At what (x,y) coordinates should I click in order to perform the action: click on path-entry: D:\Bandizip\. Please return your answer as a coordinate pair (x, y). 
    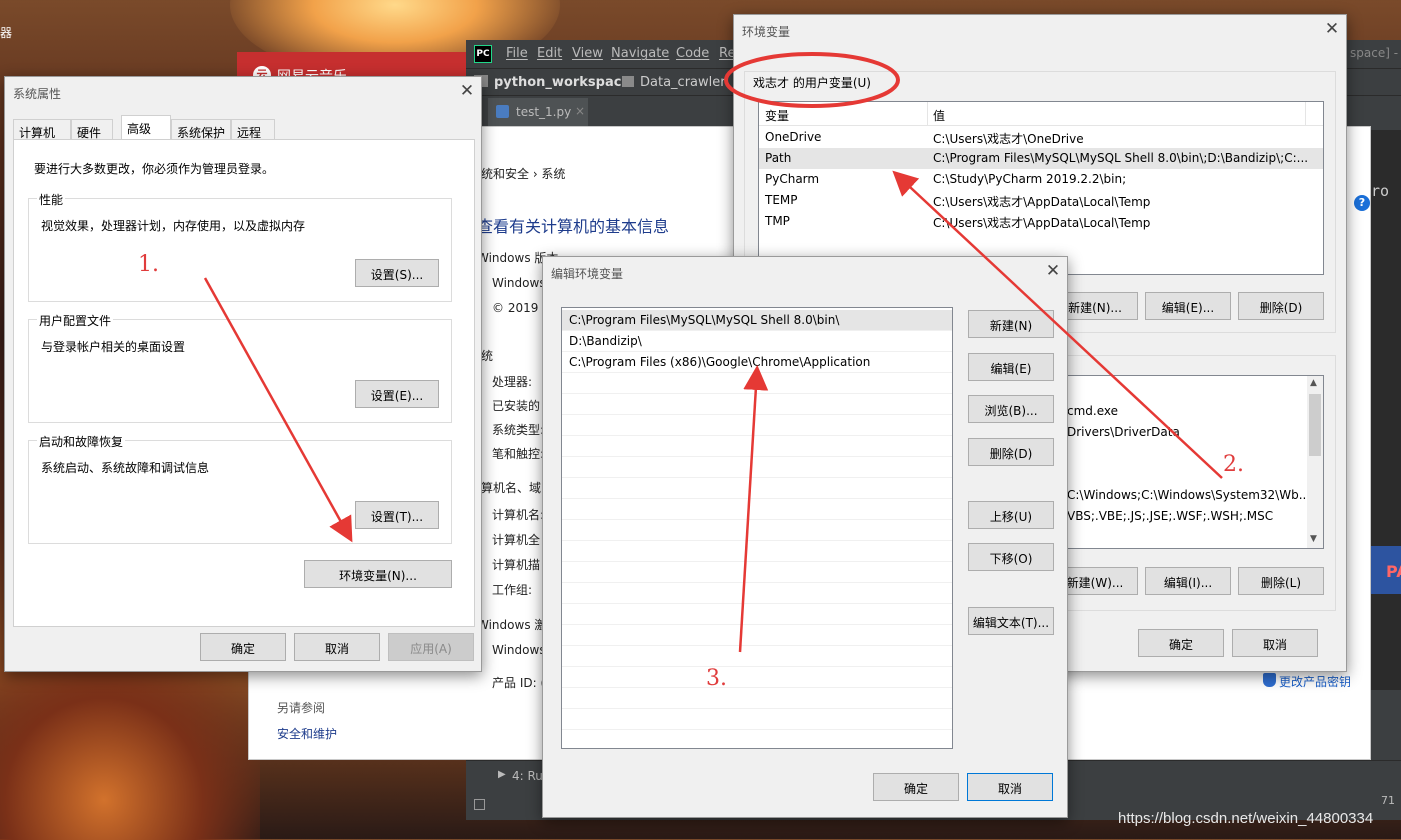
    Looking at the image, I should click on (757, 341).